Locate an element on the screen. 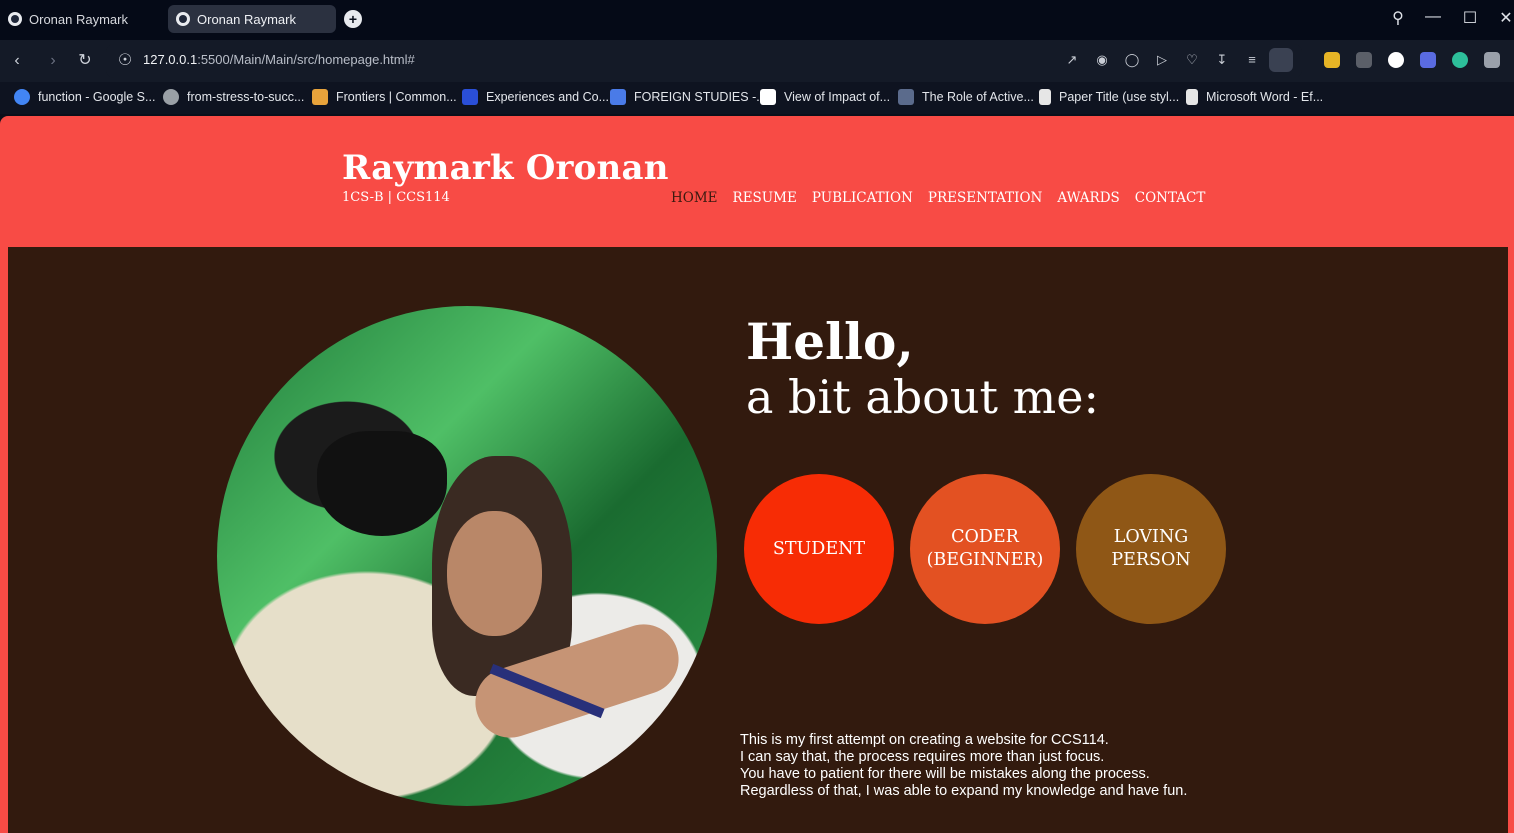 The image size is (1514, 833). minimize-button: — is located at coordinates (1433, 17).